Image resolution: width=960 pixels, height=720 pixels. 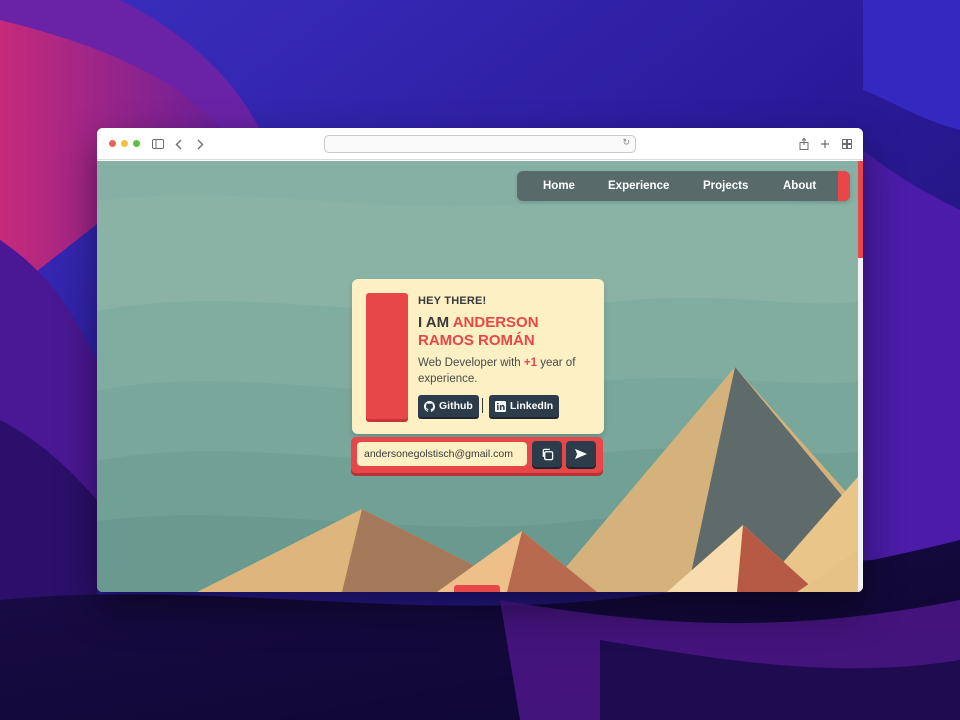 I want to click on email-bar, so click(x=477, y=455).